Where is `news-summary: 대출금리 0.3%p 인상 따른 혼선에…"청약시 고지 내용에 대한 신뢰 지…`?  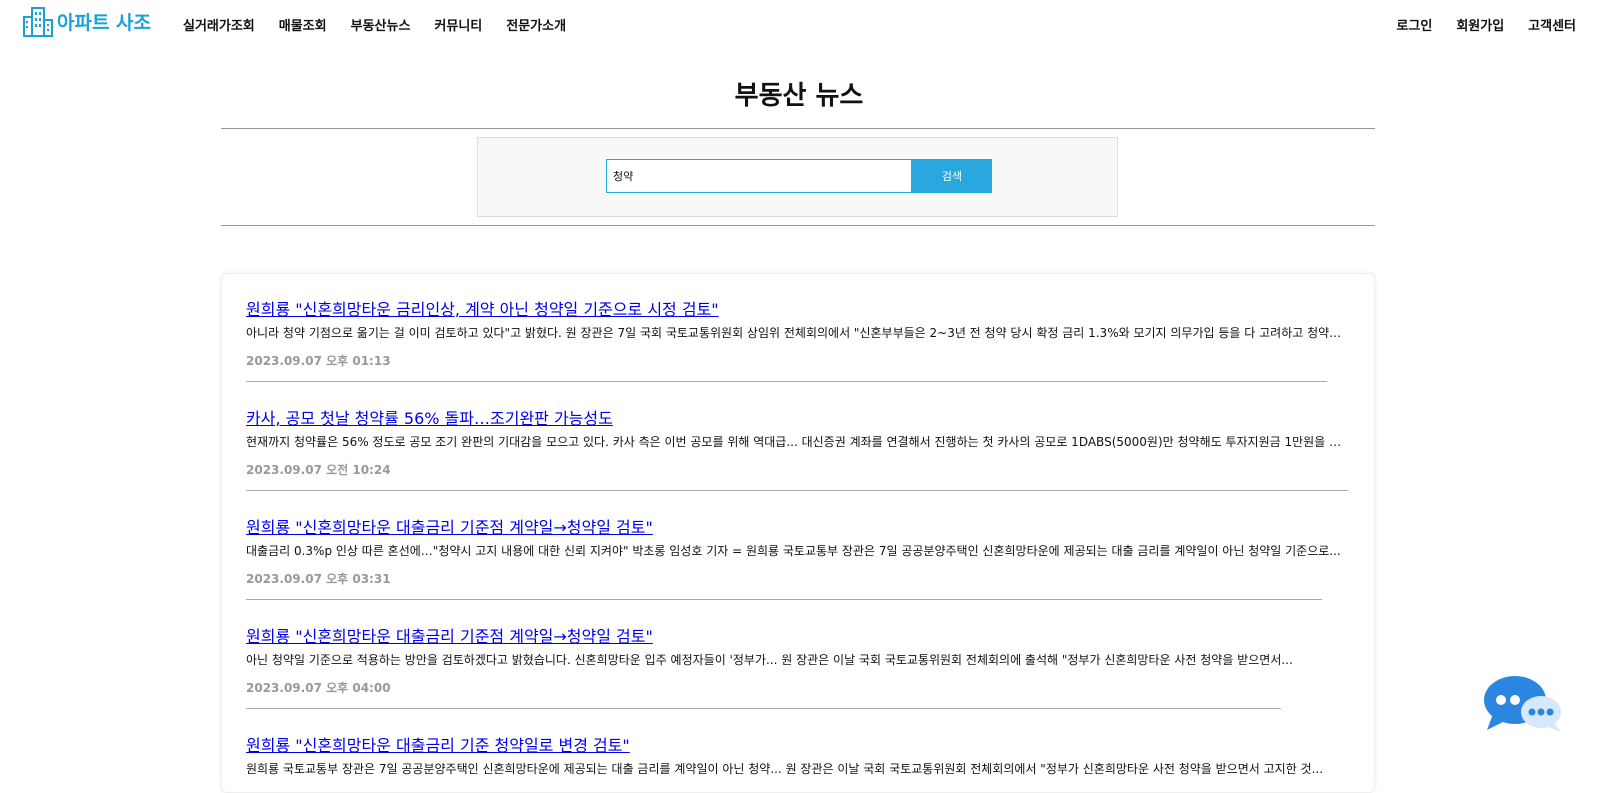 news-summary: 대출금리 0.3%p 인상 따른 혼선에…"청약시 고지 내용에 대한 신뢰 지… is located at coordinates (793, 551).